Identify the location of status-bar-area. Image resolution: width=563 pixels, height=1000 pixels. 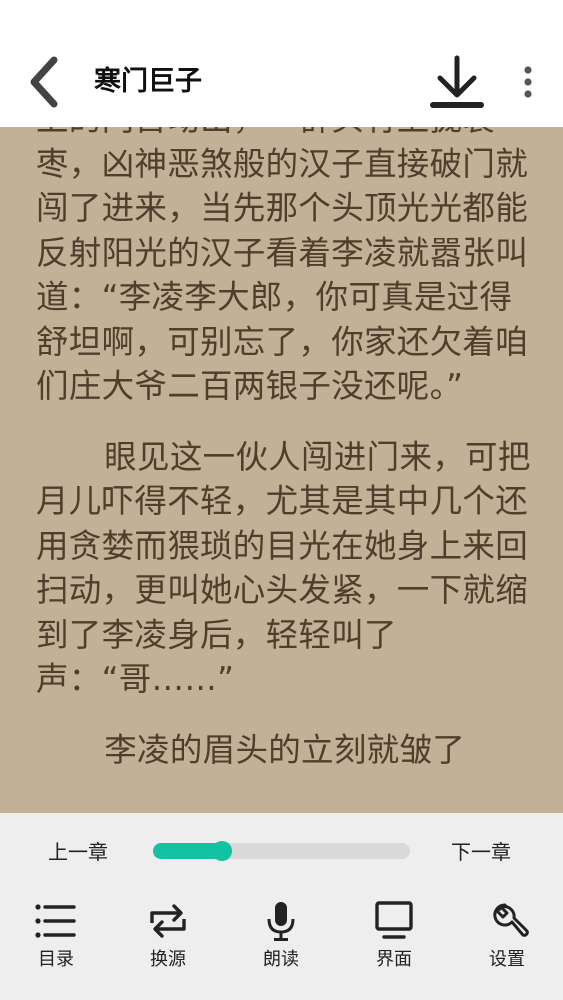
(281, 20).